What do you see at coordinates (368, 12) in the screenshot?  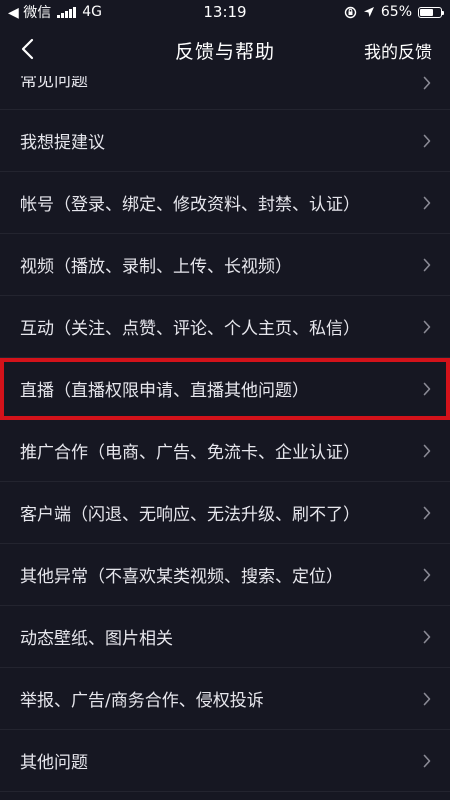 I see `location-icon` at bounding box center [368, 12].